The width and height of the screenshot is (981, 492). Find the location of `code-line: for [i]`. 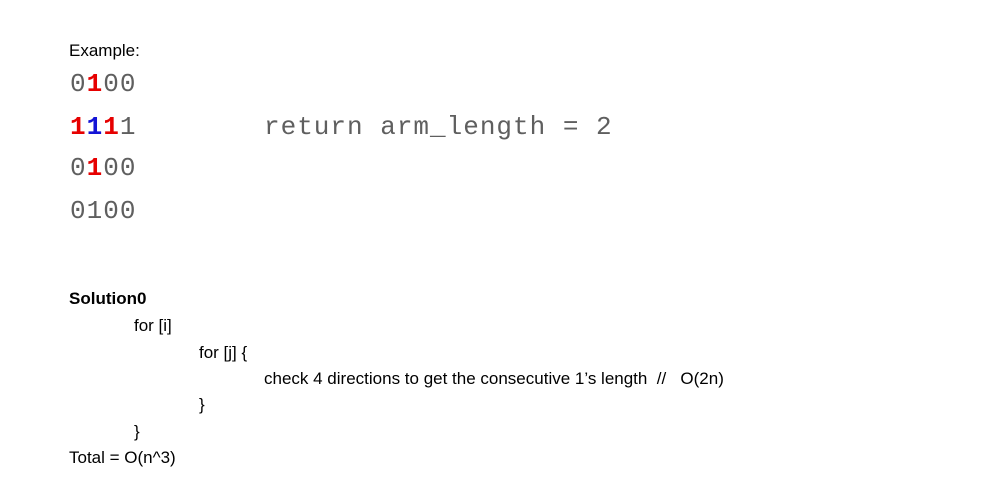

code-line: for [i] is located at coordinates (153, 325).